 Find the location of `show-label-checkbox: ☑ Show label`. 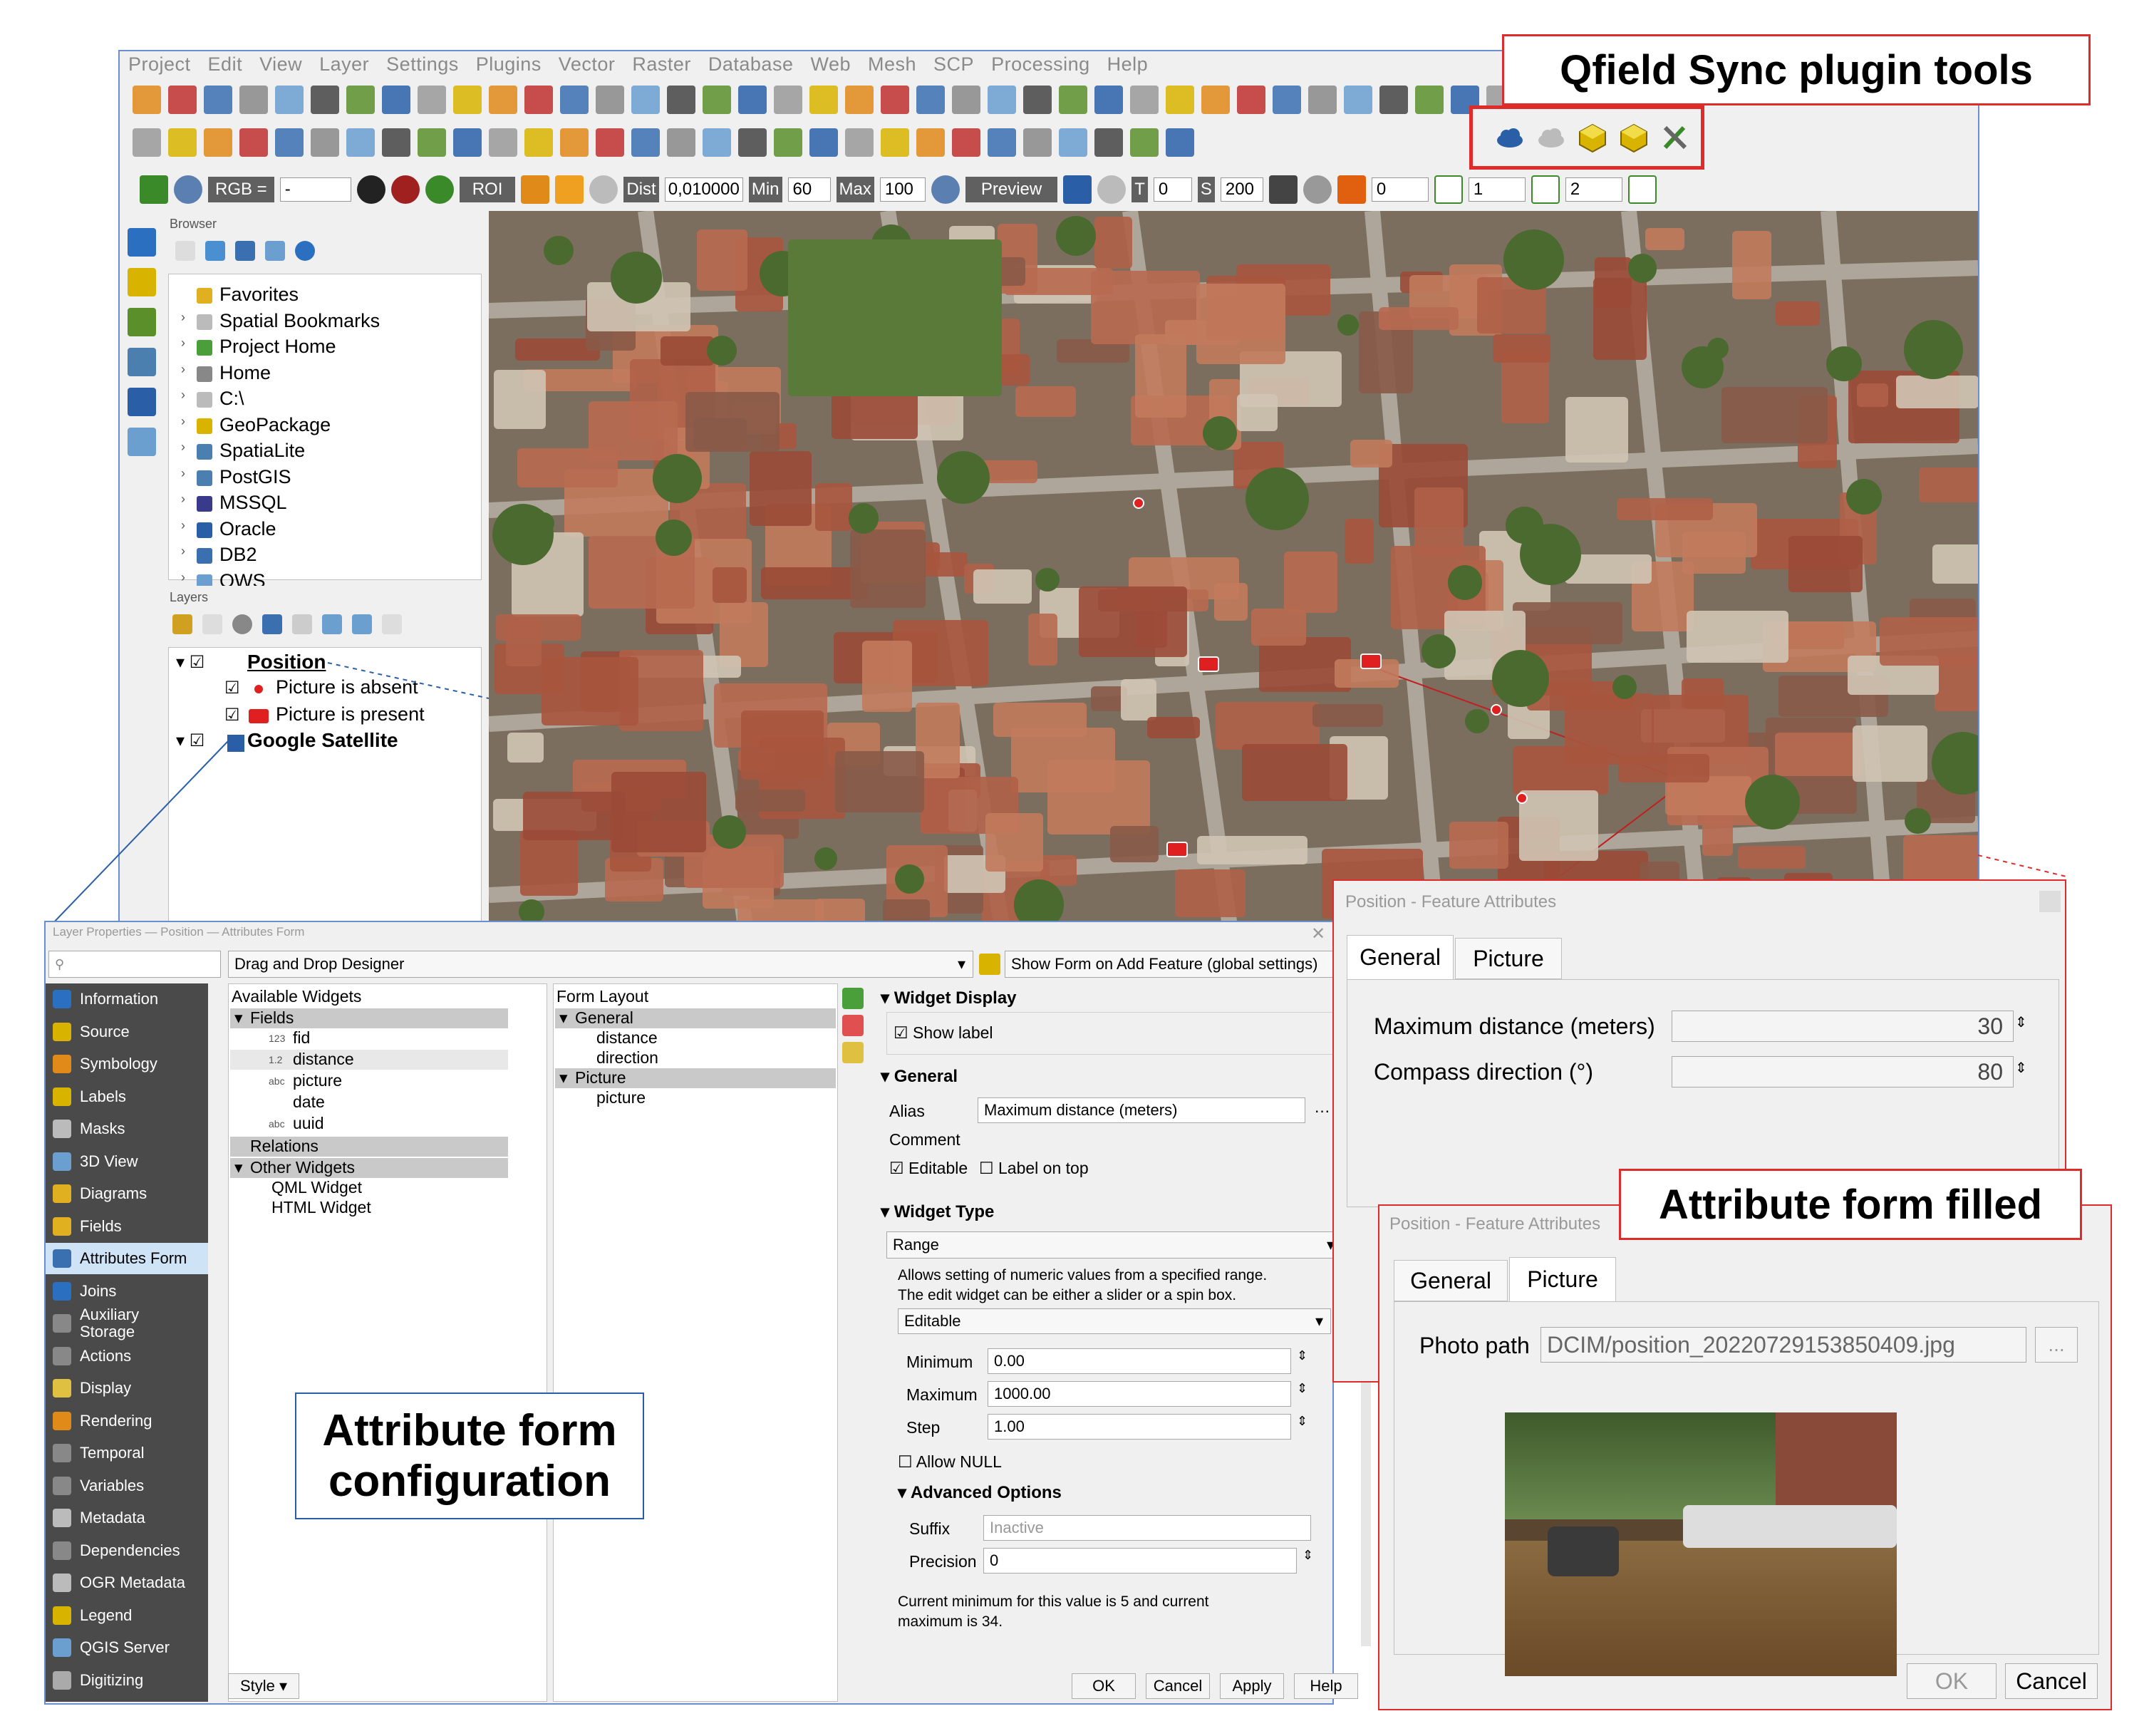

show-label-checkbox: ☑ Show label is located at coordinates (944, 1033).